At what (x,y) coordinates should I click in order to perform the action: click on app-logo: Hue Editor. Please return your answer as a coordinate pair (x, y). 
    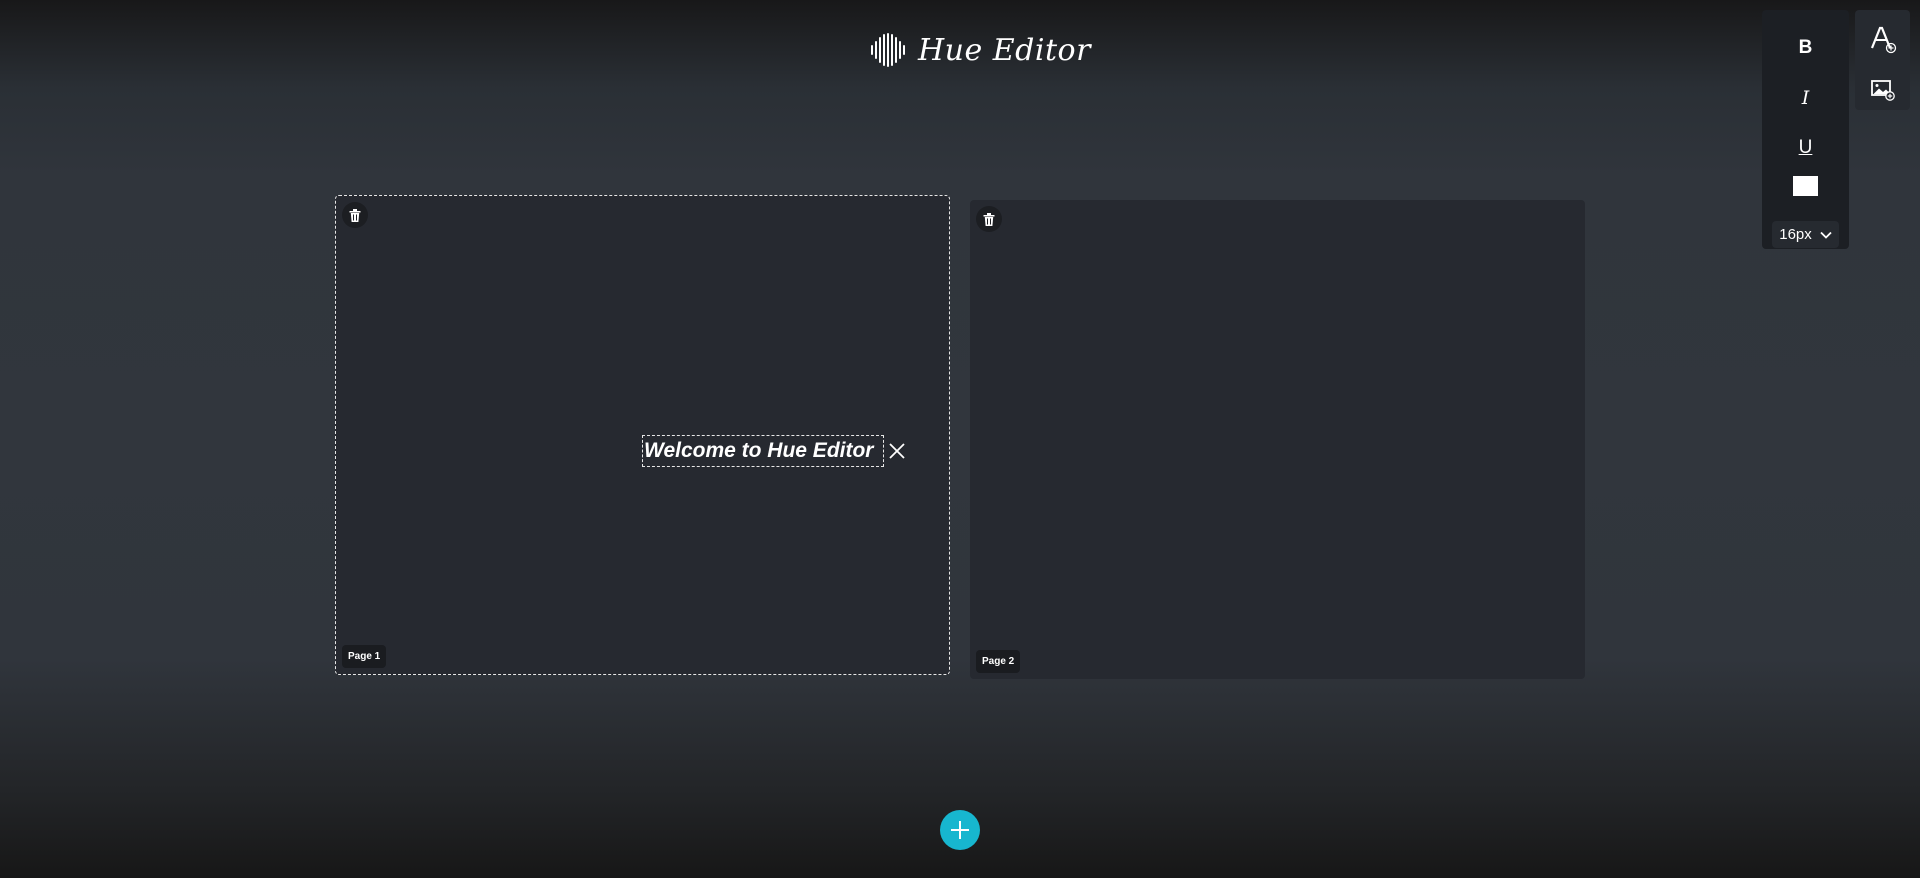
    Looking at the image, I should click on (980, 50).